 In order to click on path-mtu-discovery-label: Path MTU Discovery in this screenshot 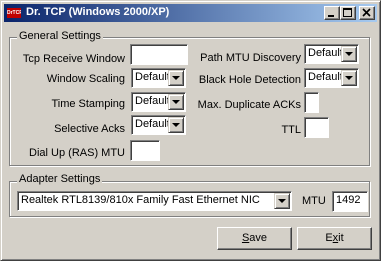, I will do `click(250, 58)`.